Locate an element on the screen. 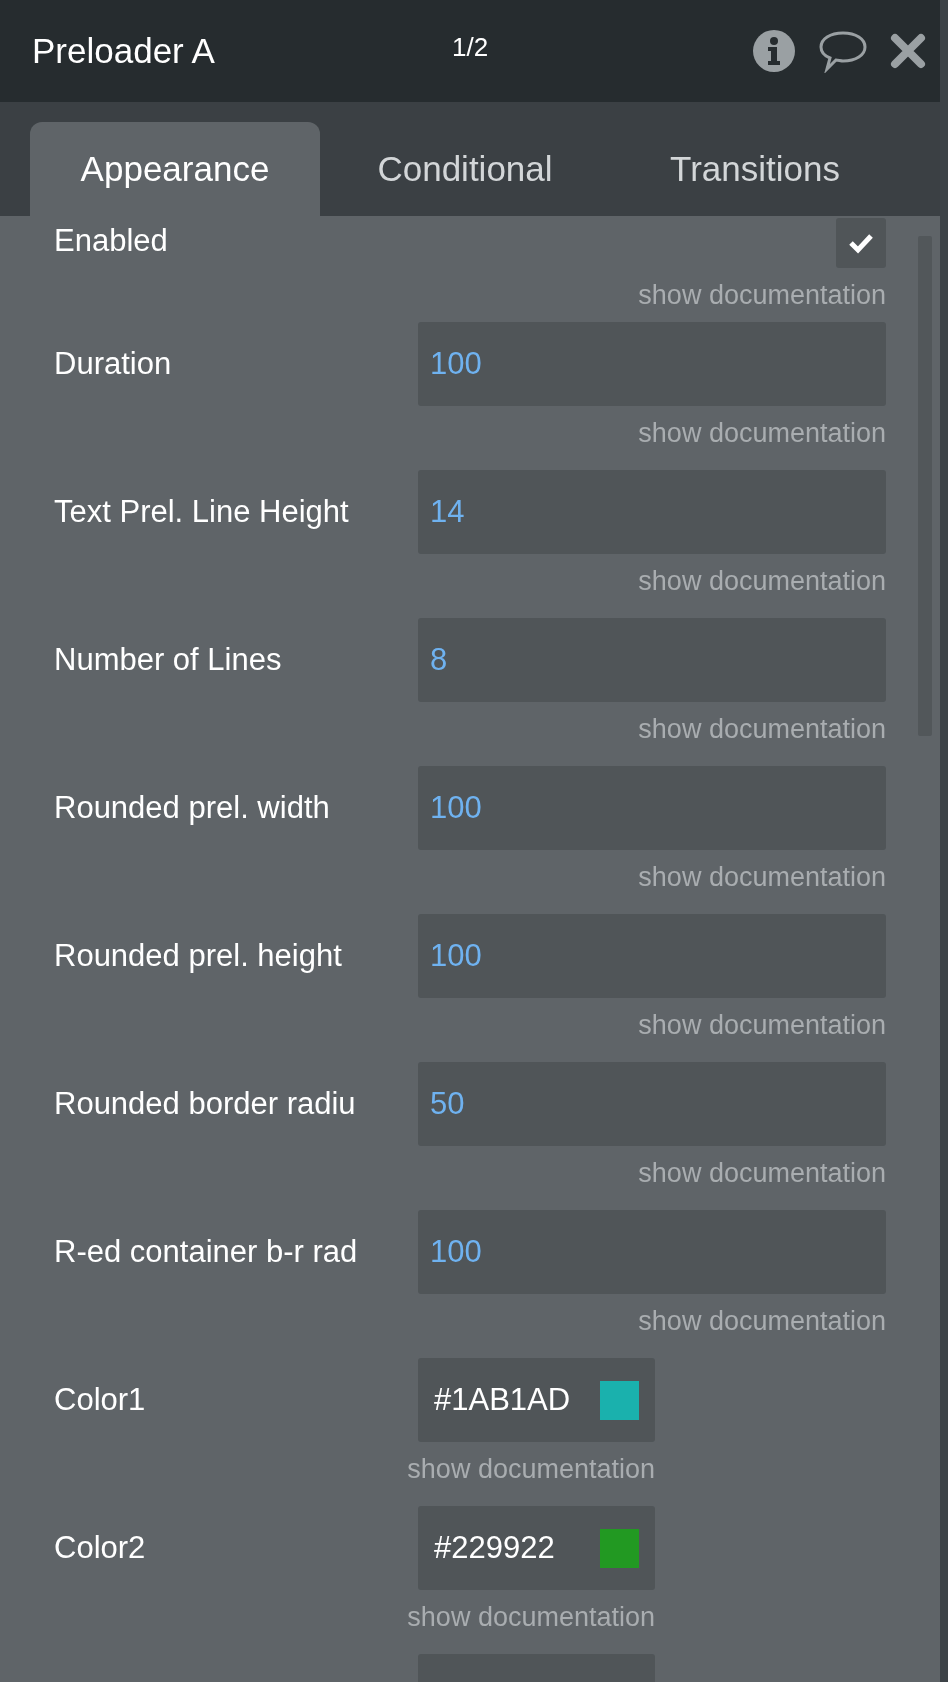 The height and width of the screenshot is (1682, 948). checkbox is located at coordinates (861, 243).